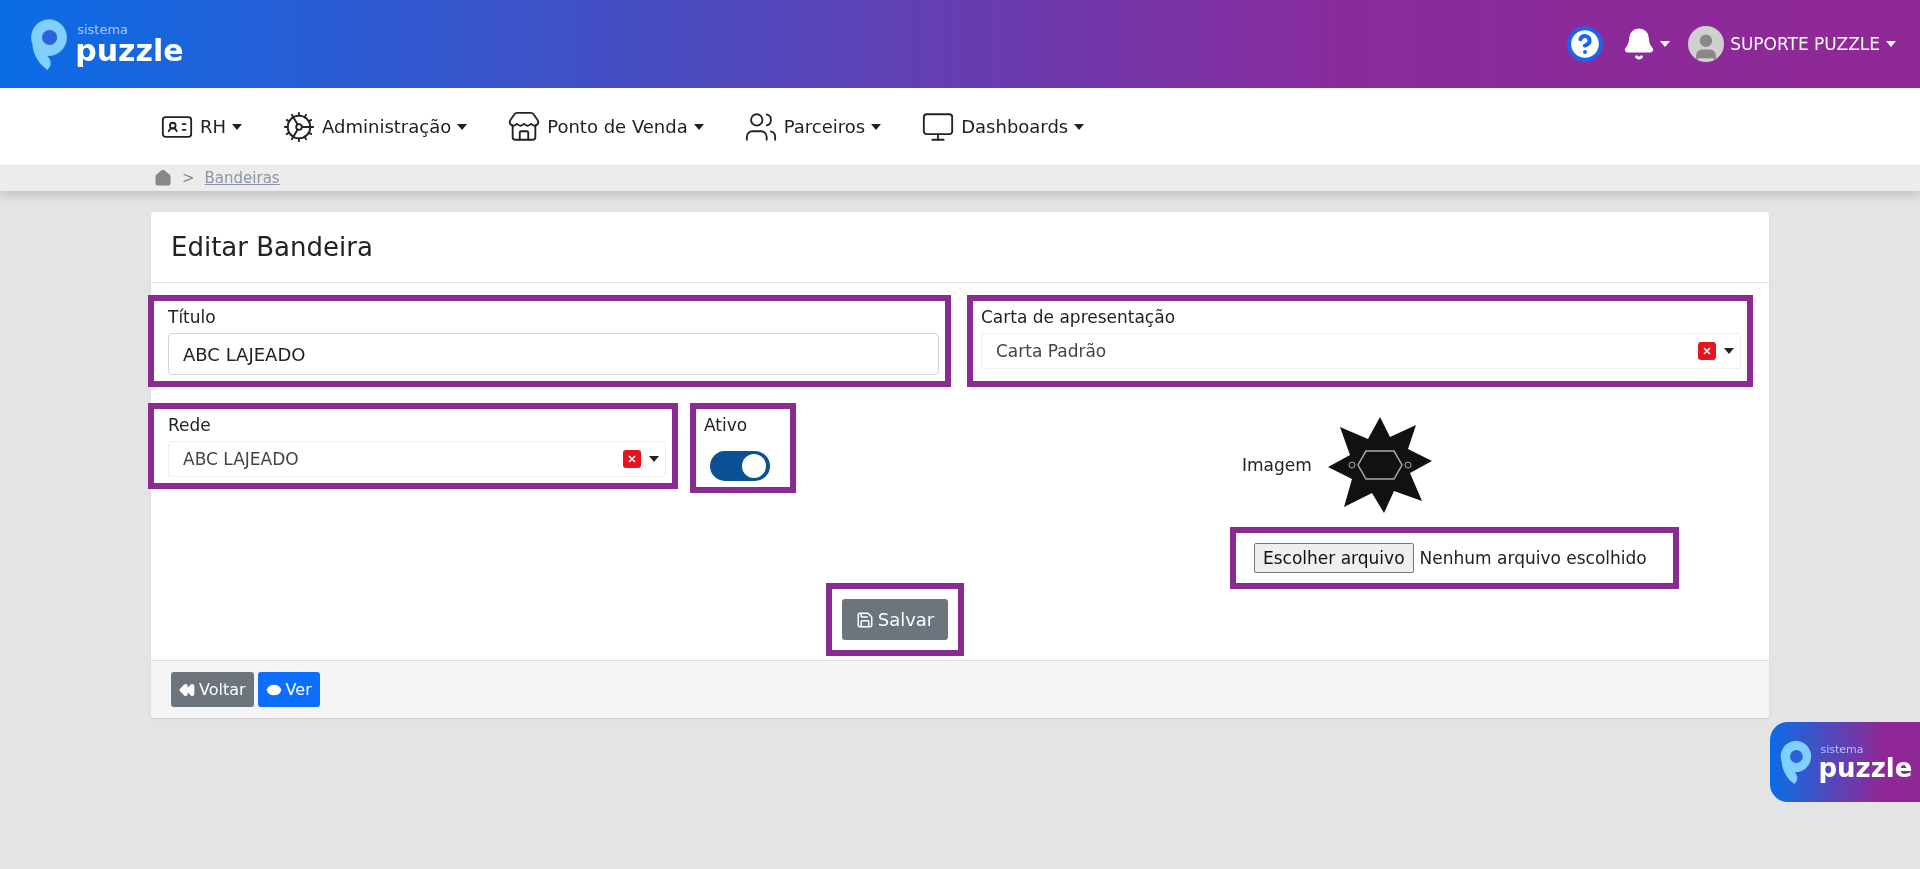 The image size is (1920, 869). What do you see at coordinates (1585, 44) in the screenshot?
I see `help-icon` at bounding box center [1585, 44].